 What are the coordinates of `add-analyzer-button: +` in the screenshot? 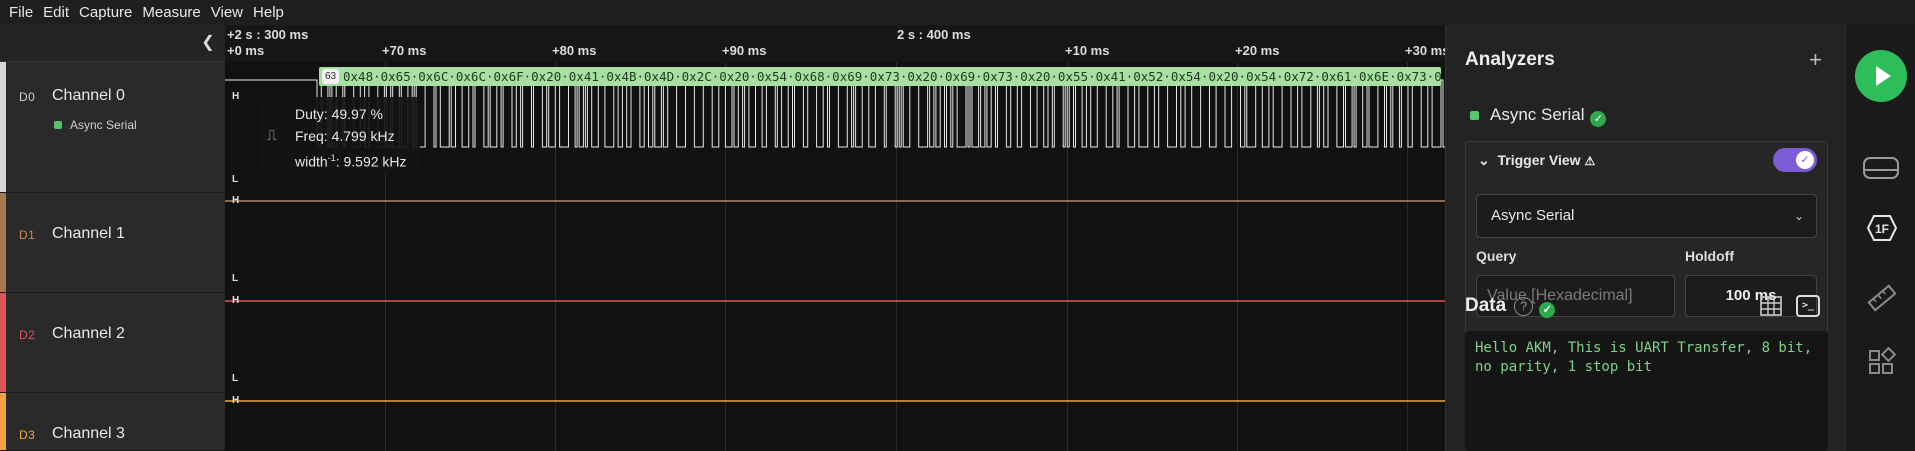 It's located at (1815, 60).